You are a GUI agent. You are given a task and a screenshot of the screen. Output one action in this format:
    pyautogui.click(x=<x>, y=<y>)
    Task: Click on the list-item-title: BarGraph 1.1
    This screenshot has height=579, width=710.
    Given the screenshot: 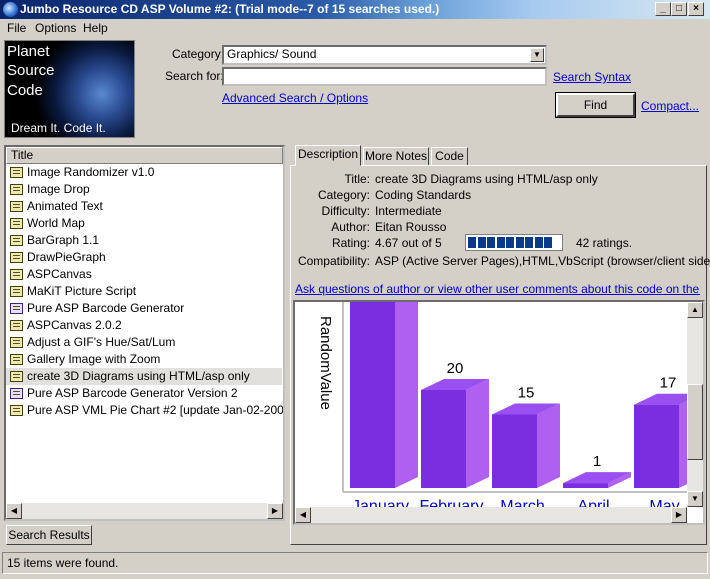 What is the action you would take?
    pyautogui.click(x=63, y=240)
    